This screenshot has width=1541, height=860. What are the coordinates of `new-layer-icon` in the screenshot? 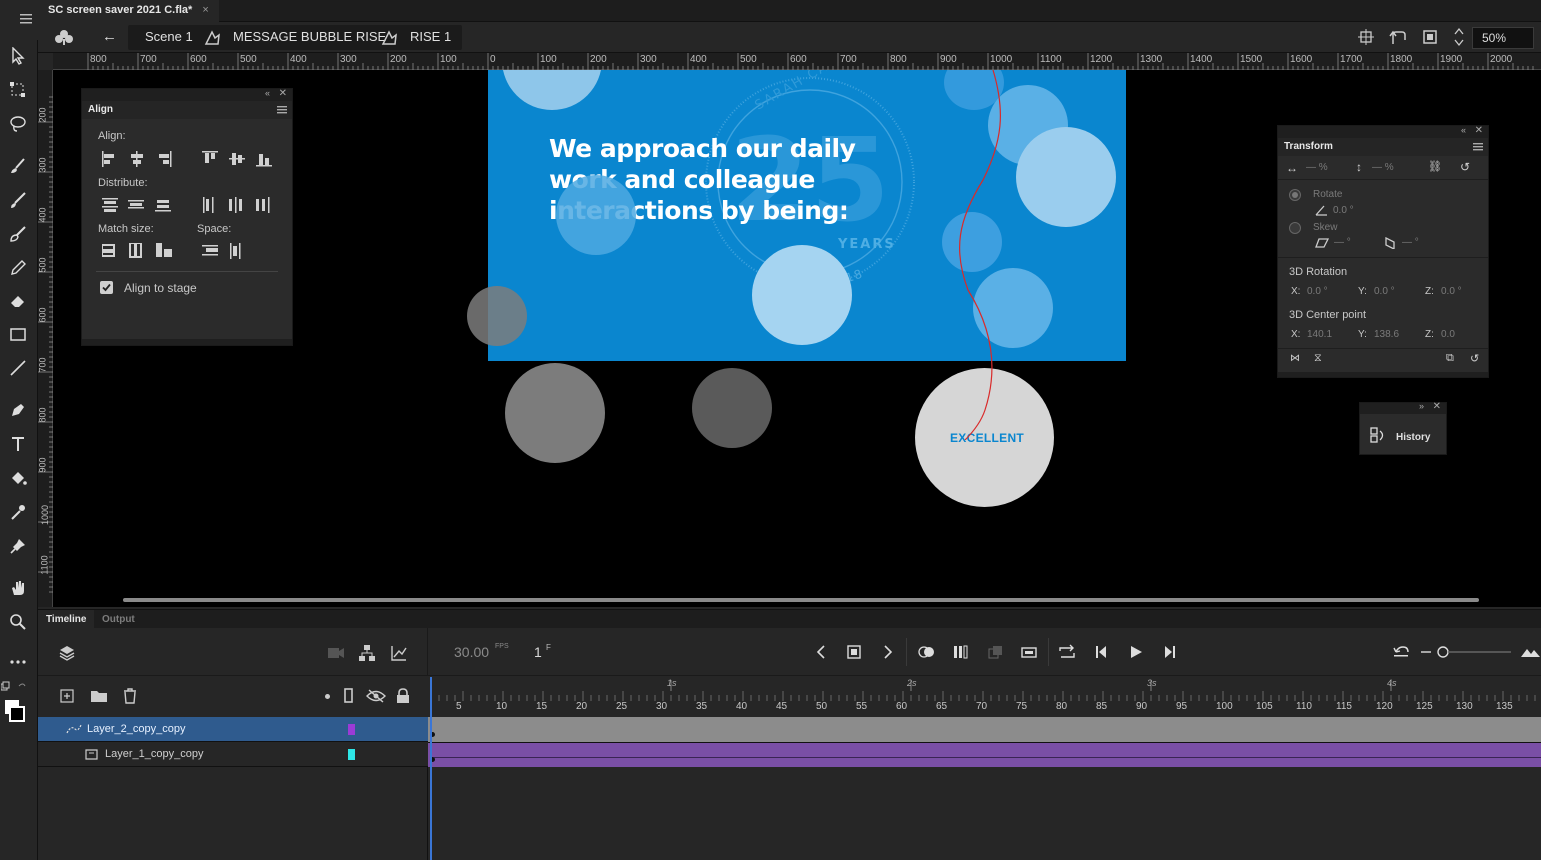 It's located at (67, 696).